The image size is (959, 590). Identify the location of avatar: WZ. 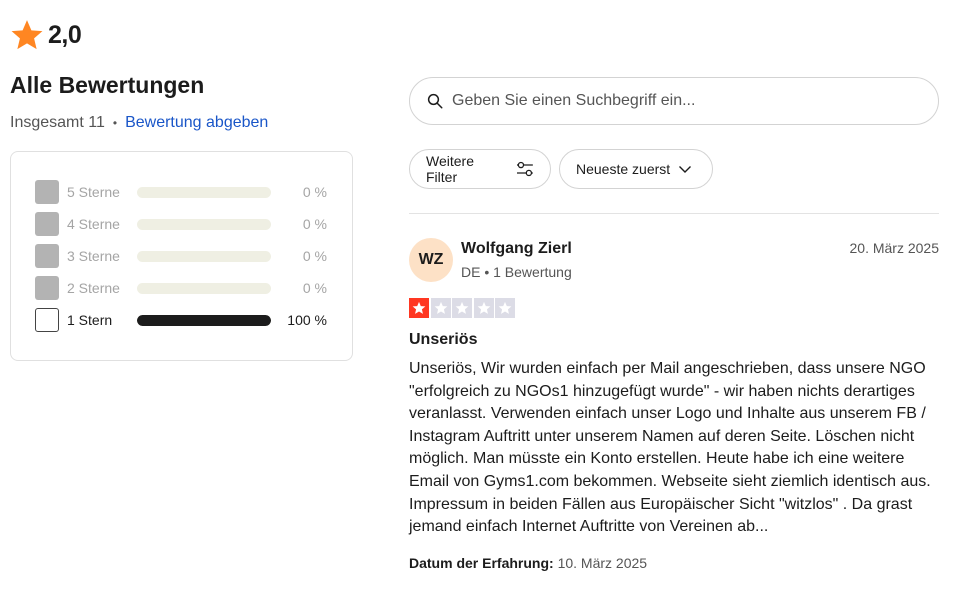
(431, 260).